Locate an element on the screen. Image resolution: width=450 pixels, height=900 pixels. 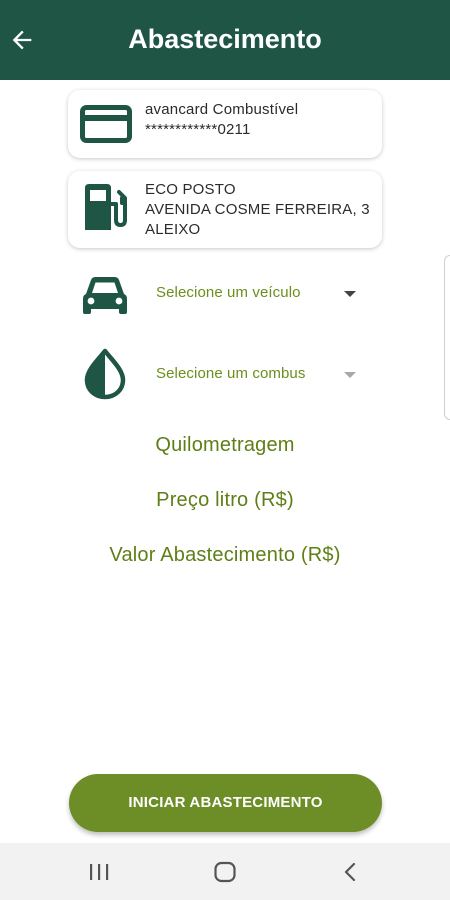
credit-card-icon is located at coordinates (106, 126).